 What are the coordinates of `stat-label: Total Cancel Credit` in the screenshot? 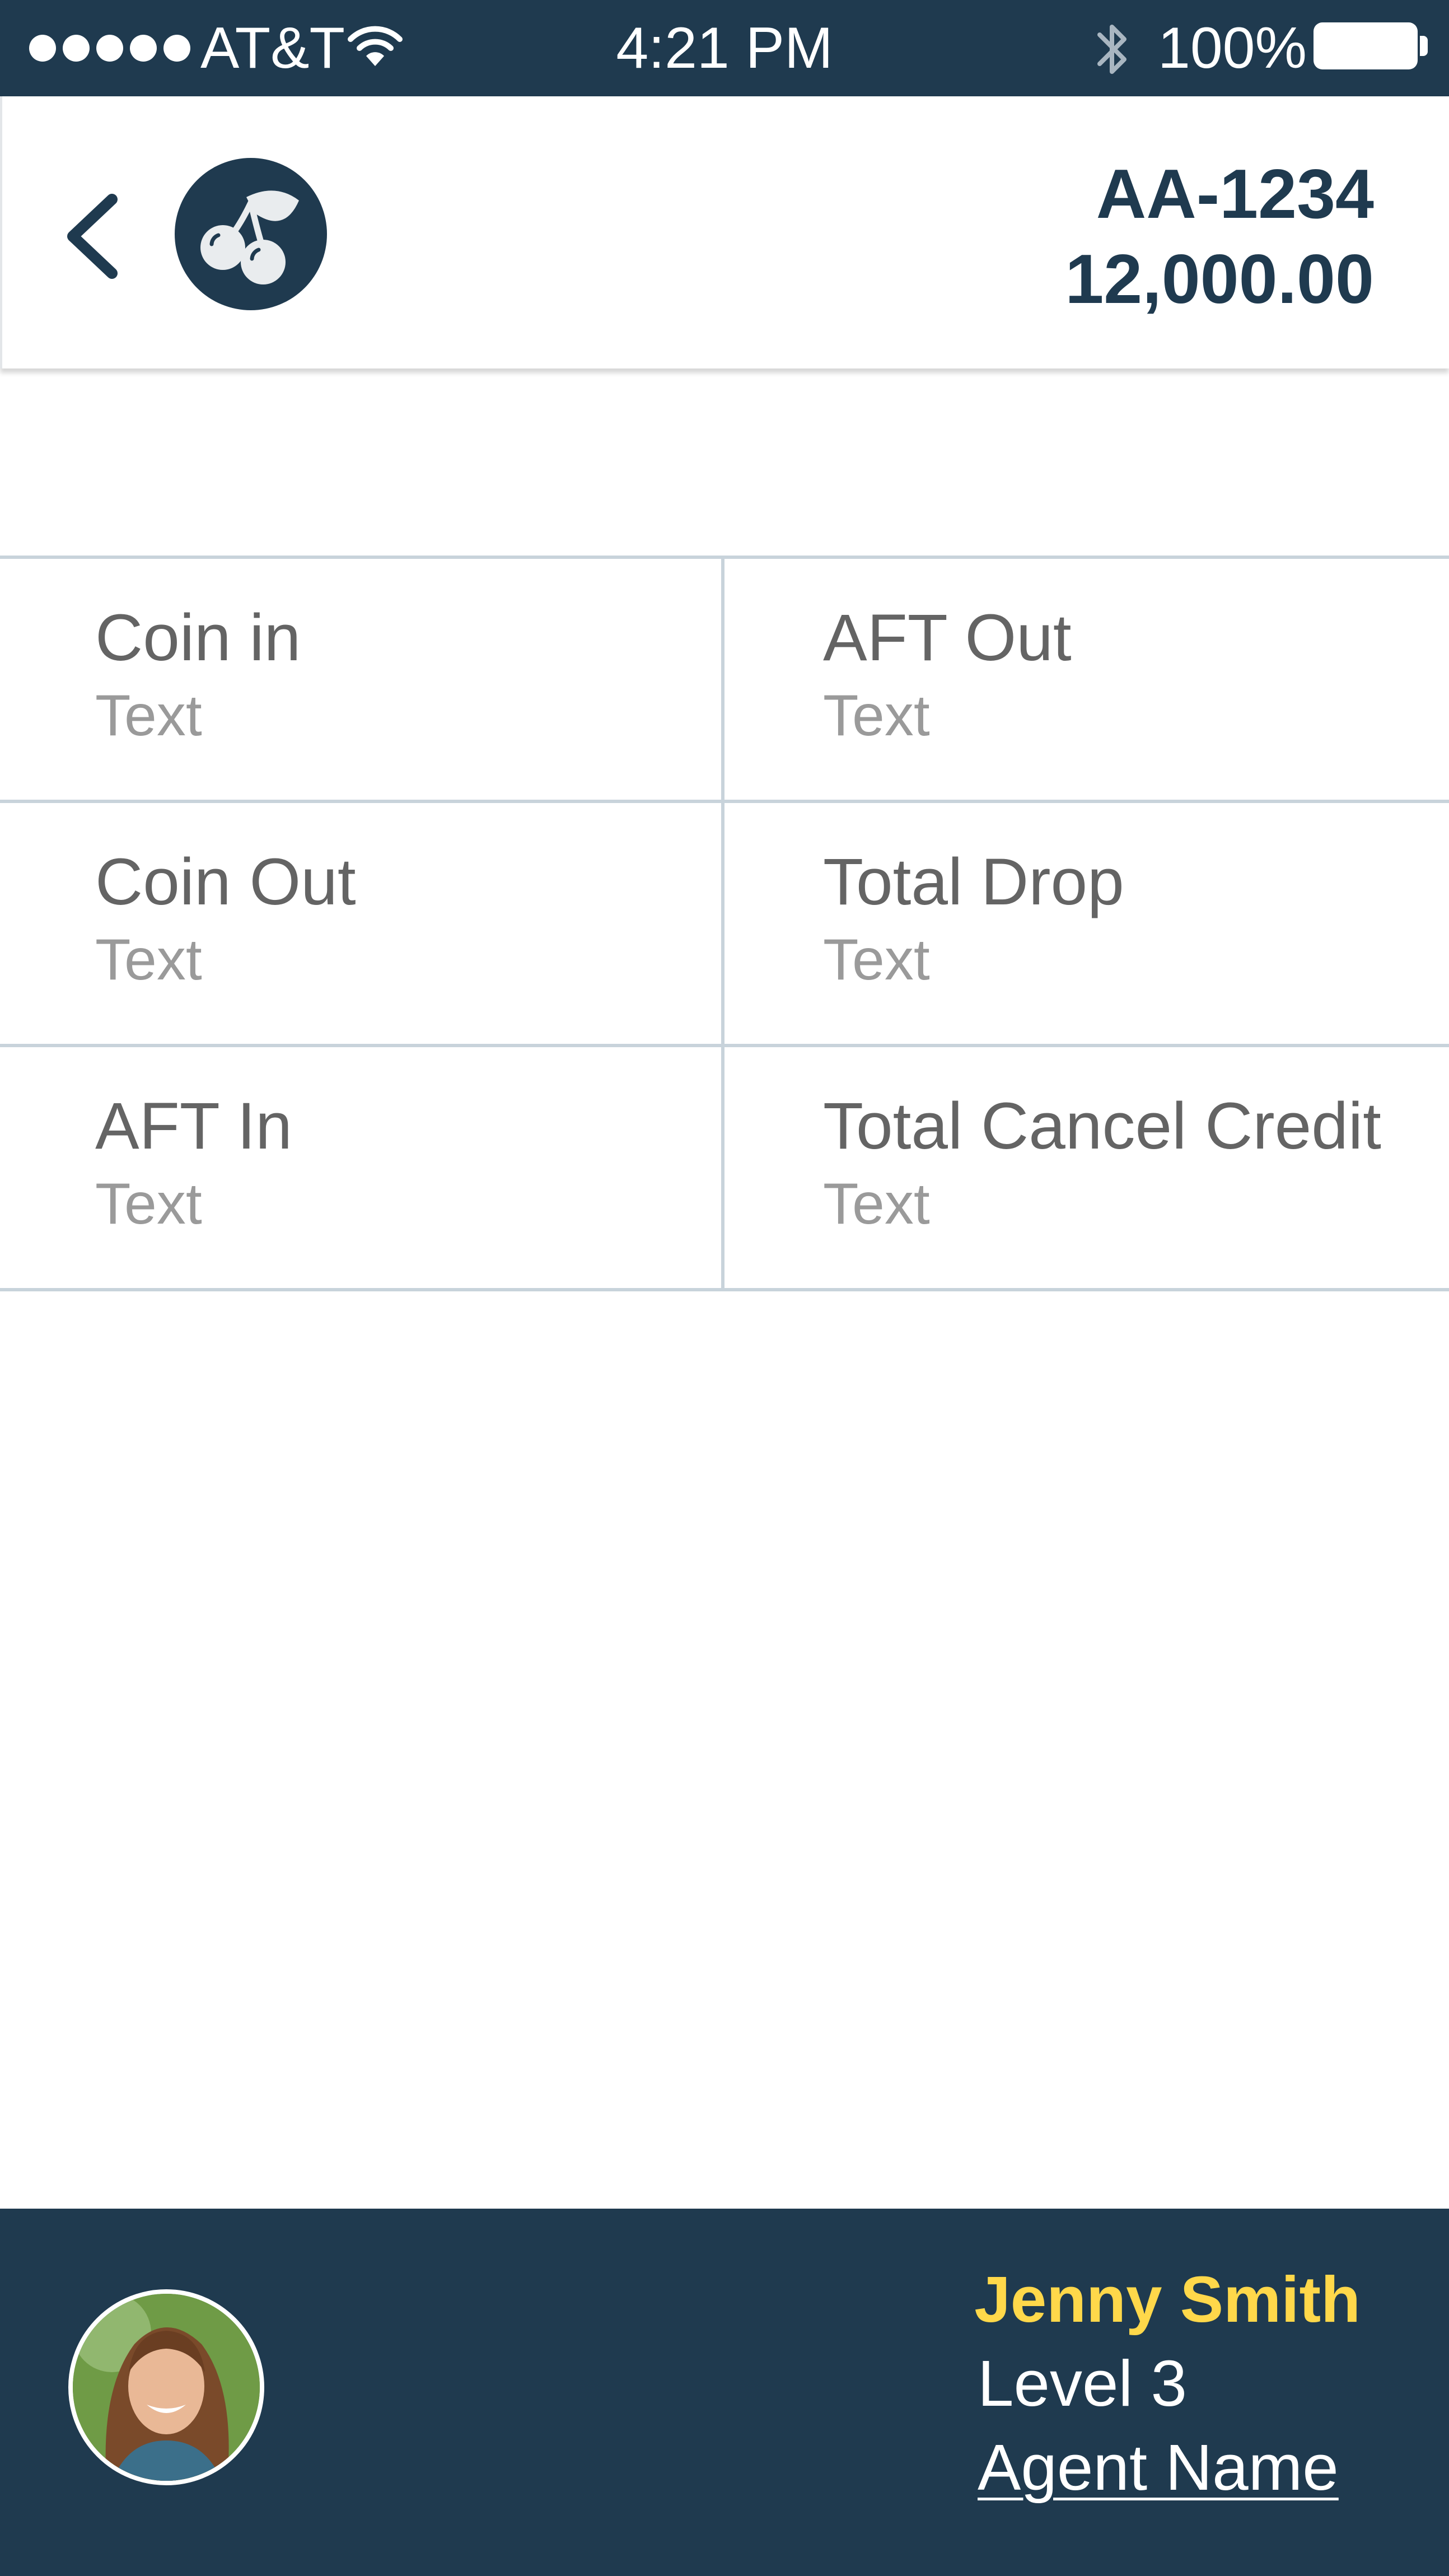 It's located at (1102, 1126).